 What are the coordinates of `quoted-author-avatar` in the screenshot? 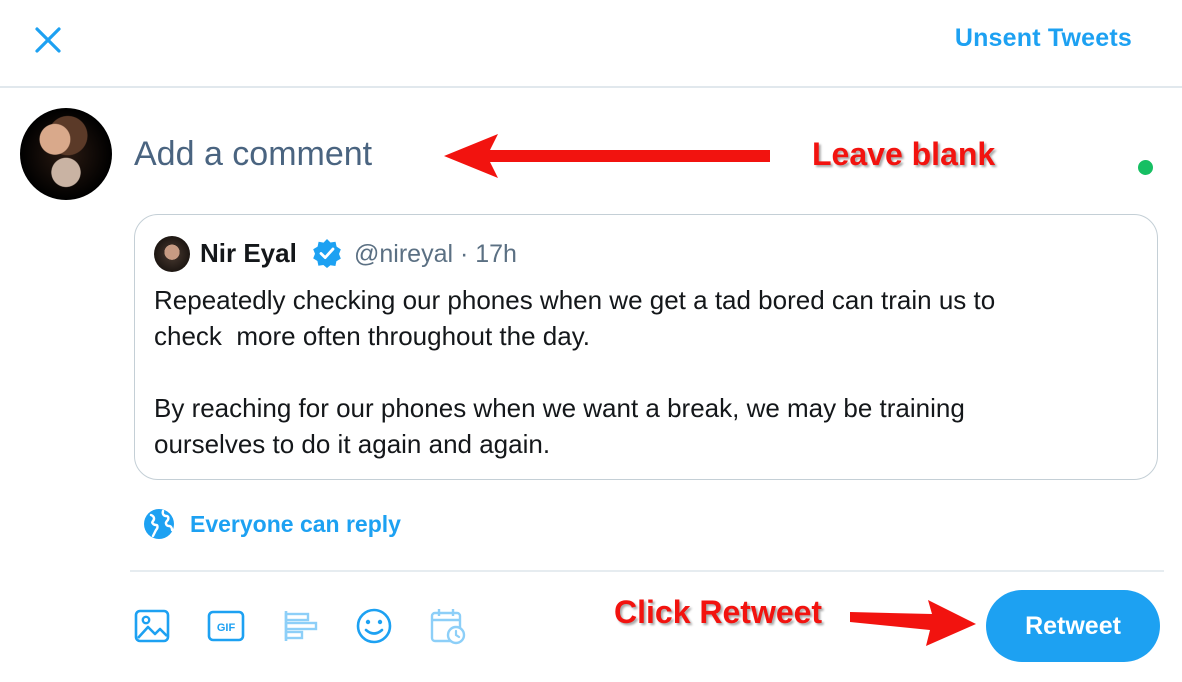 It's located at (172, 254).